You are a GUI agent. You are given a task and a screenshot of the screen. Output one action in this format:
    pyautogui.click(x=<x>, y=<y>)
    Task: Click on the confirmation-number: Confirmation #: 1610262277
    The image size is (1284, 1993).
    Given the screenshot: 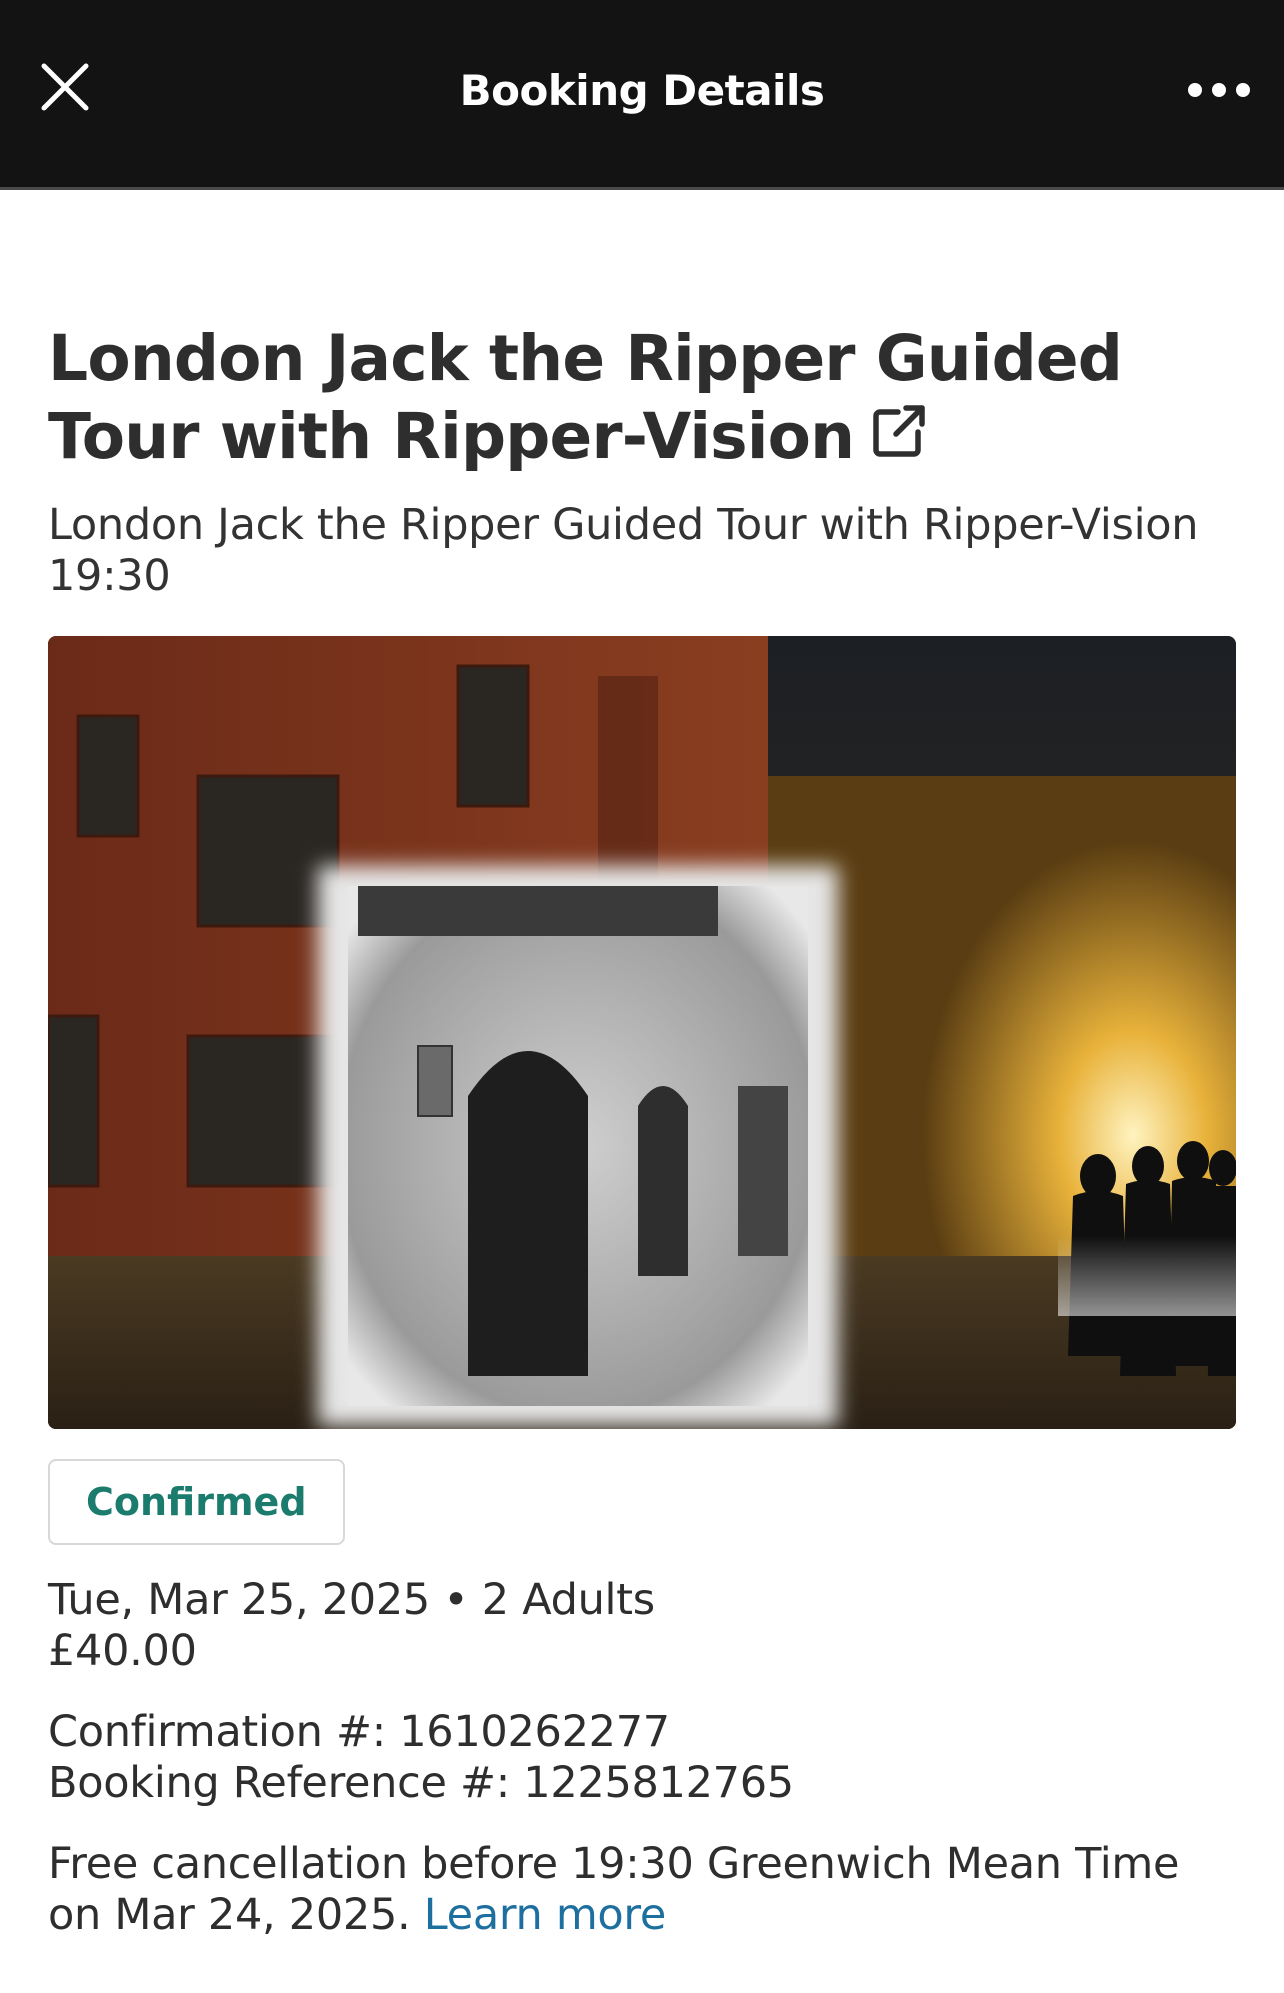 What is the action you would take?
    pyautogui.click(x=359, y=1732)
    